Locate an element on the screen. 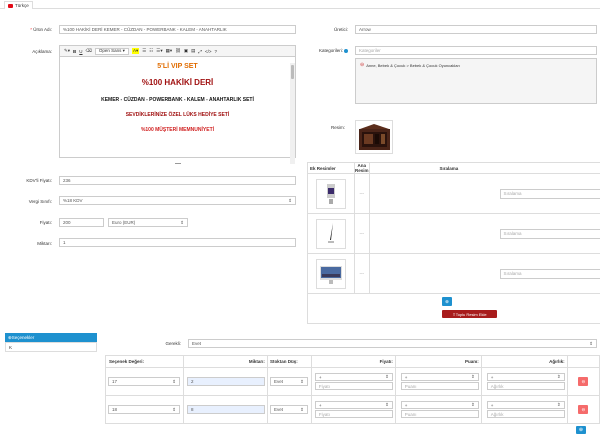 The width and height of the screenshot is (600, 434). image-icon: ▣ is located at coordinates (186, 51).